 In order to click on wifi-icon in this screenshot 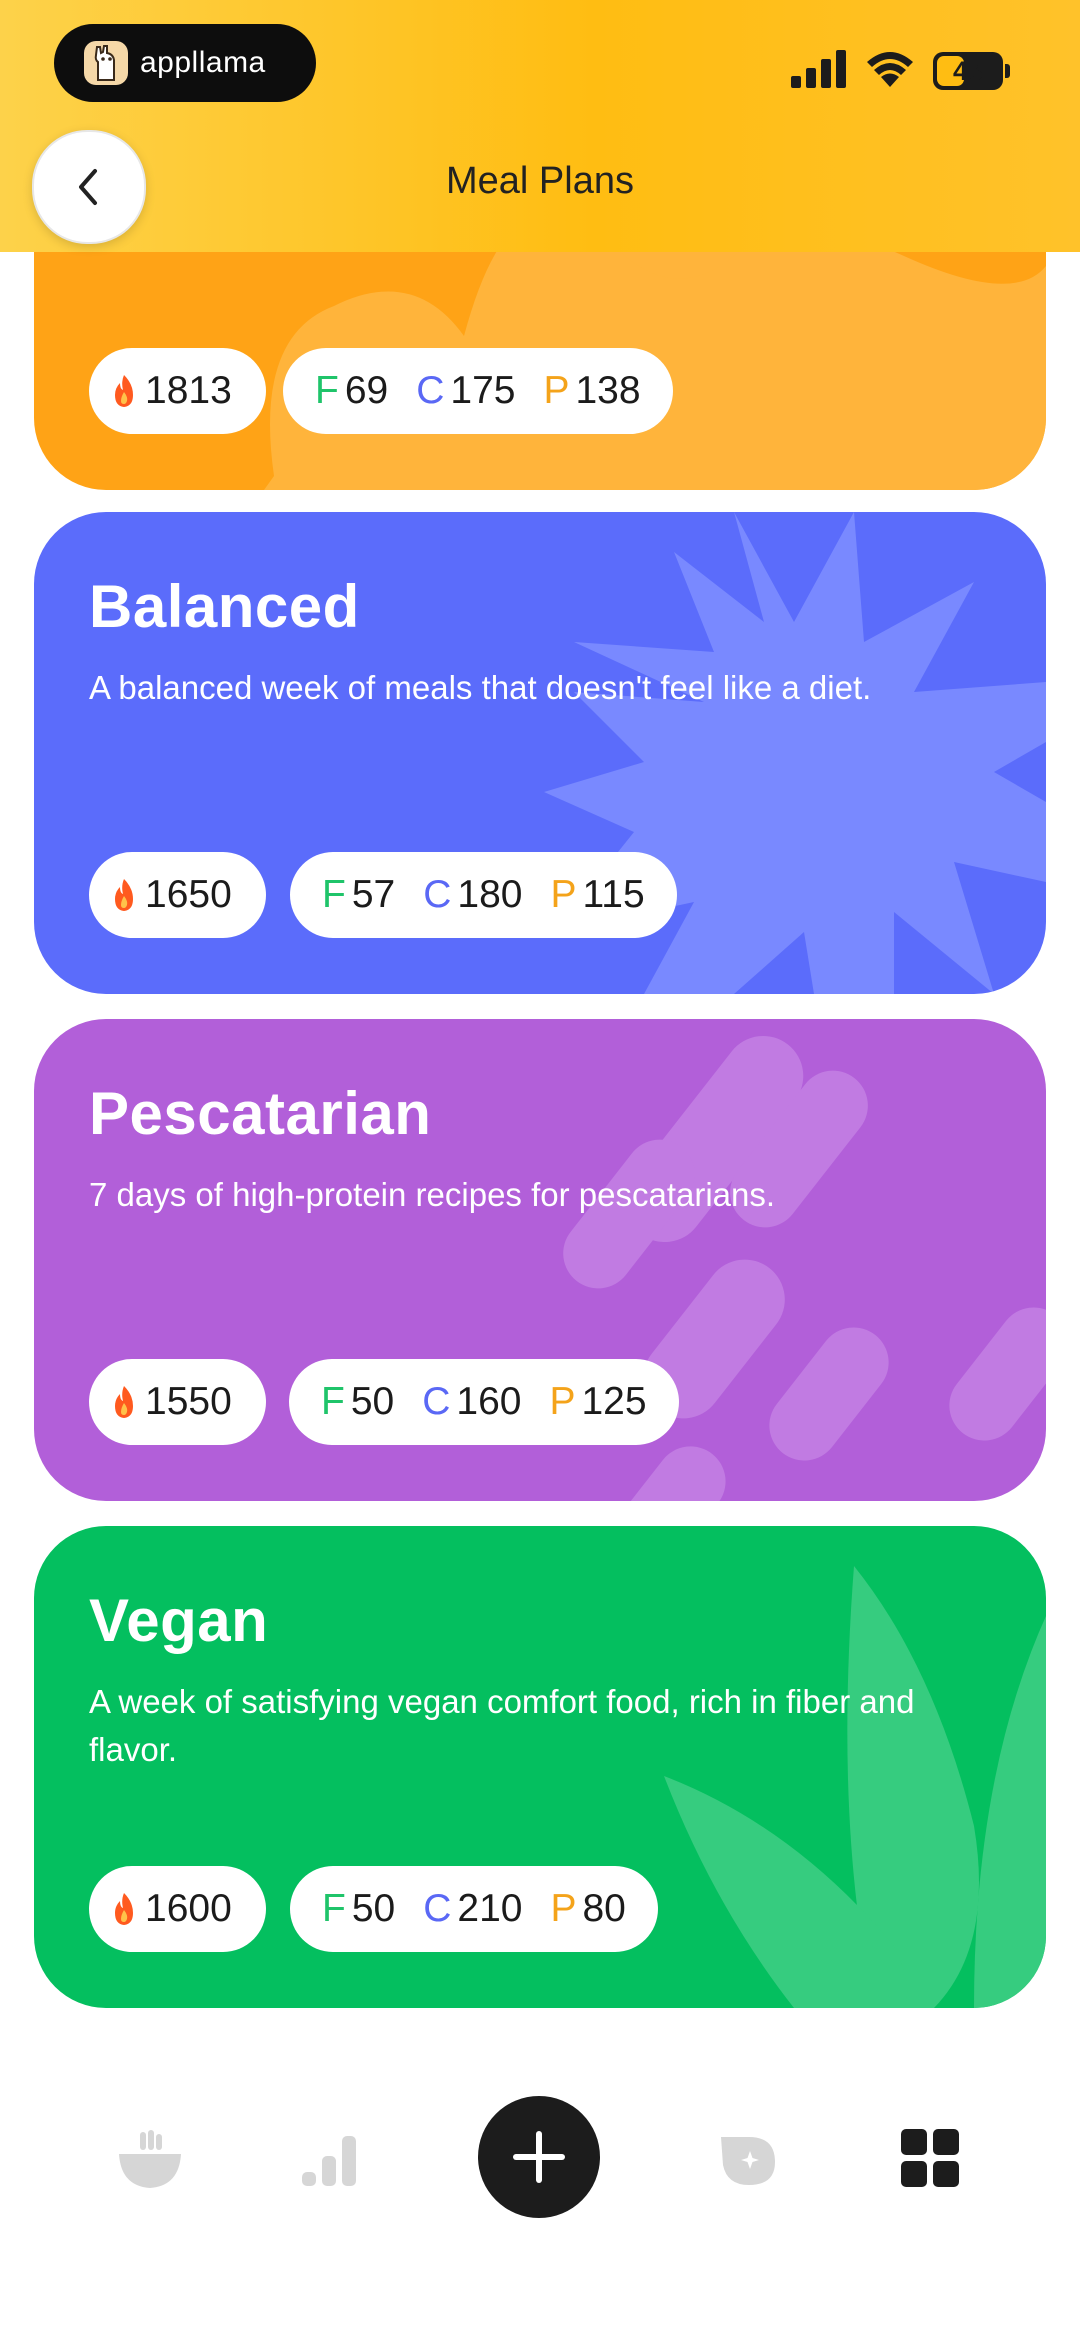, I will do `click(890, 71)`.